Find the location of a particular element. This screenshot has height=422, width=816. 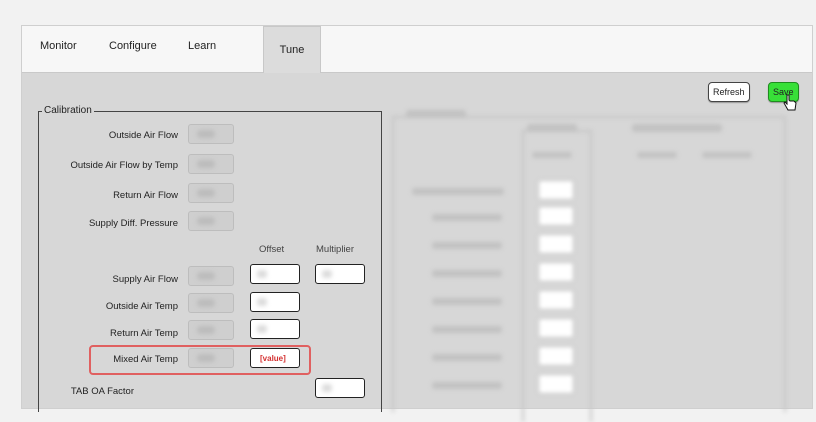

calibration-legend: Calibration is located at coordinates (68, 110).